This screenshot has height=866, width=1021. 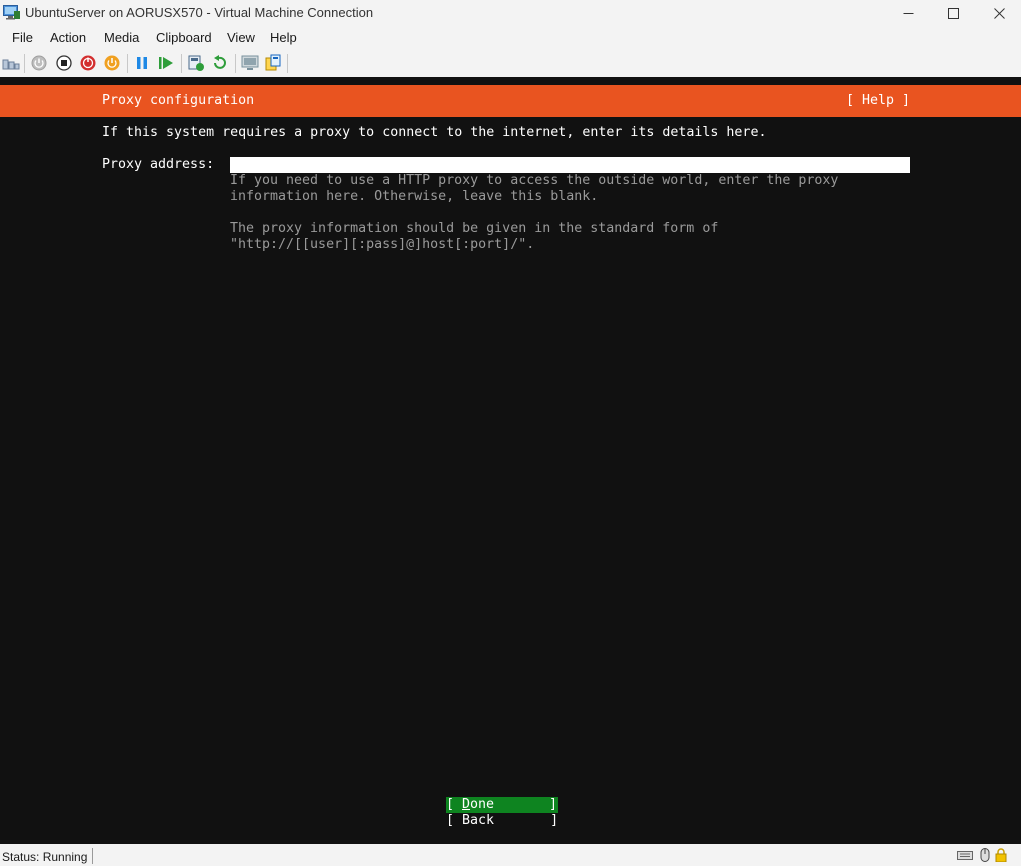 I want to click on minimize-button, so click(x=908, y=13).